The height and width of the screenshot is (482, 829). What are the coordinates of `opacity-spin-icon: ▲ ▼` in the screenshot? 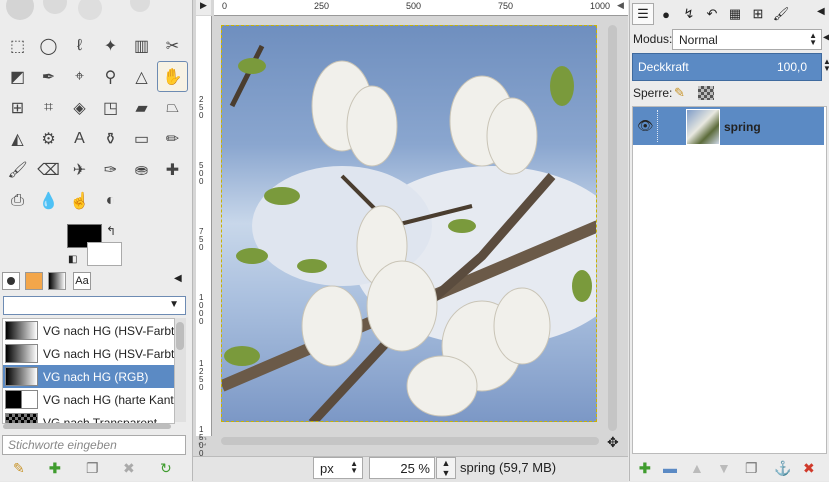 It's located at (826, 65).